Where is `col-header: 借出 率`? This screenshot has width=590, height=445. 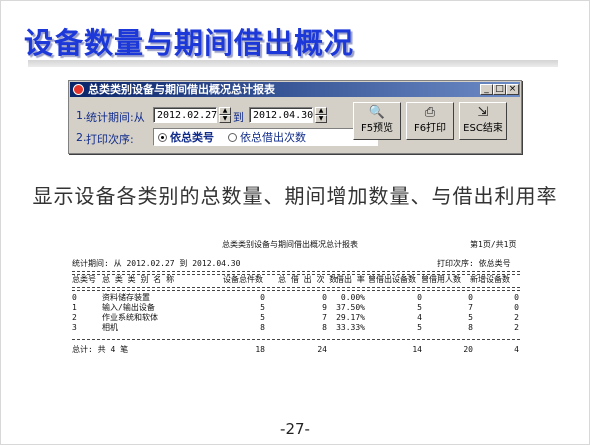
col-header: 借出 率 is located at coordinates (350, 279).